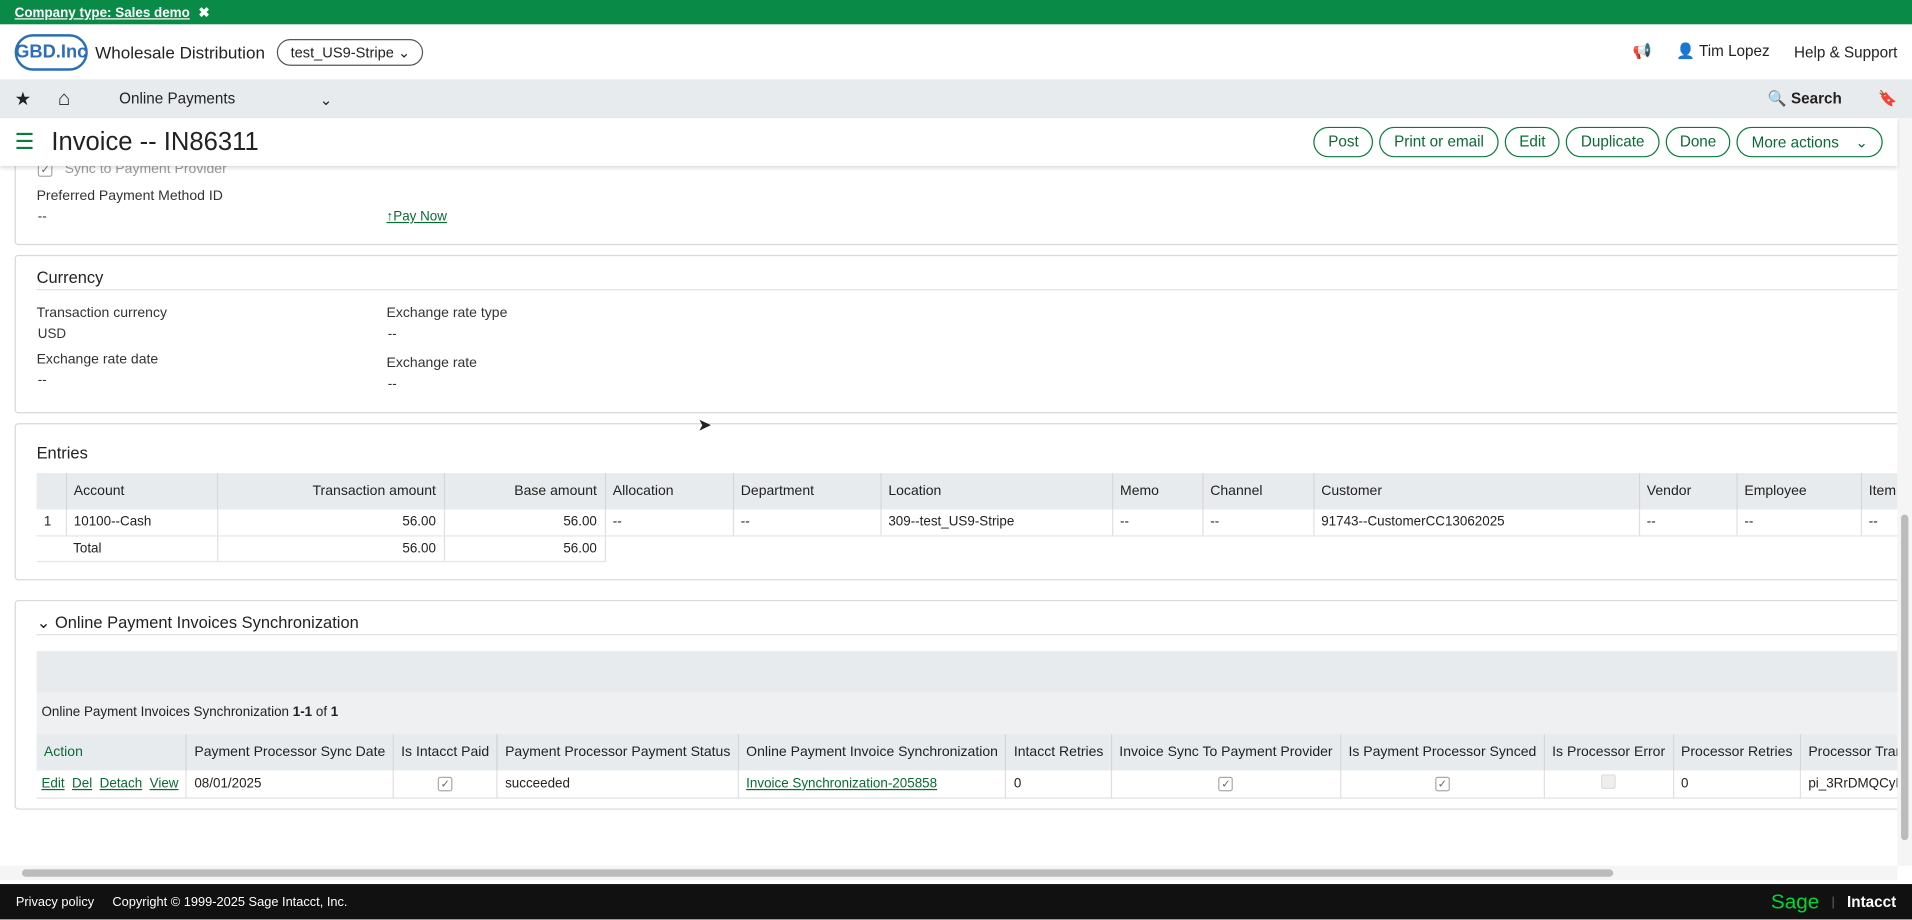 This screenshot has height=920, width=1912. What do you see at coordinates (102, 13) in the screenshot?
I see `company-type-link: Company type: Sales demo` at bounding box center [102, 13].